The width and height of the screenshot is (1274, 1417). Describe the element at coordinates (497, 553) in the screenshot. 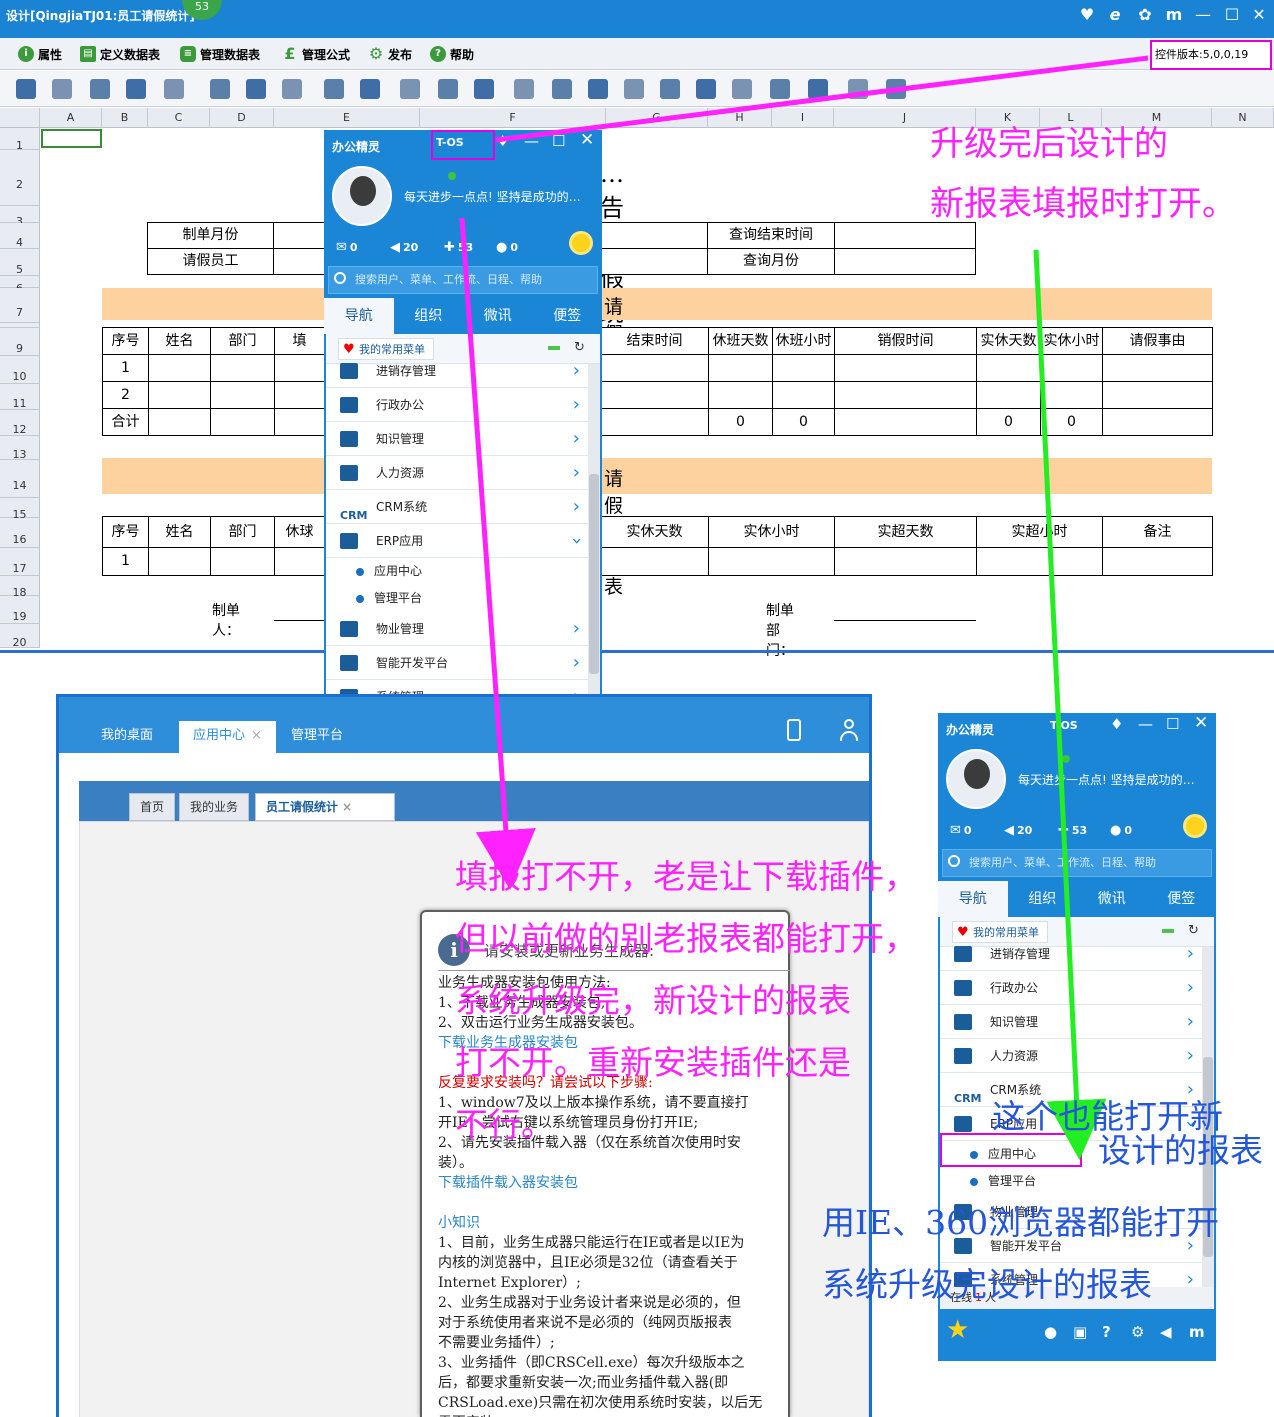

I see `arrow-tos-to-dialog` at that location.